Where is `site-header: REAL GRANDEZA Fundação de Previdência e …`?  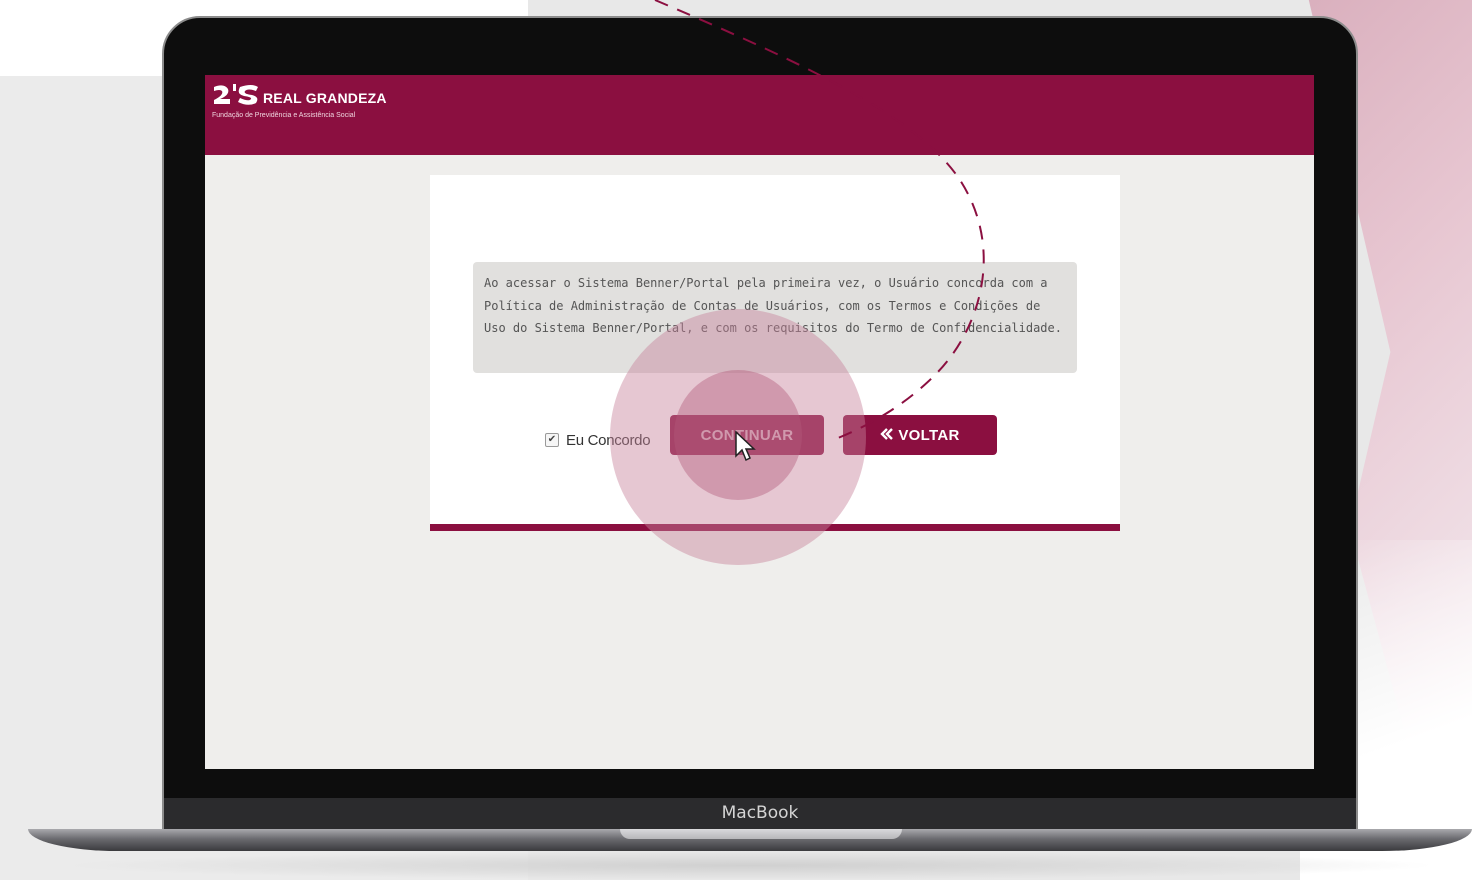
site-header: REAL GRANDEZA Fundação de Previdência e … is located at coordinates (759, 115).